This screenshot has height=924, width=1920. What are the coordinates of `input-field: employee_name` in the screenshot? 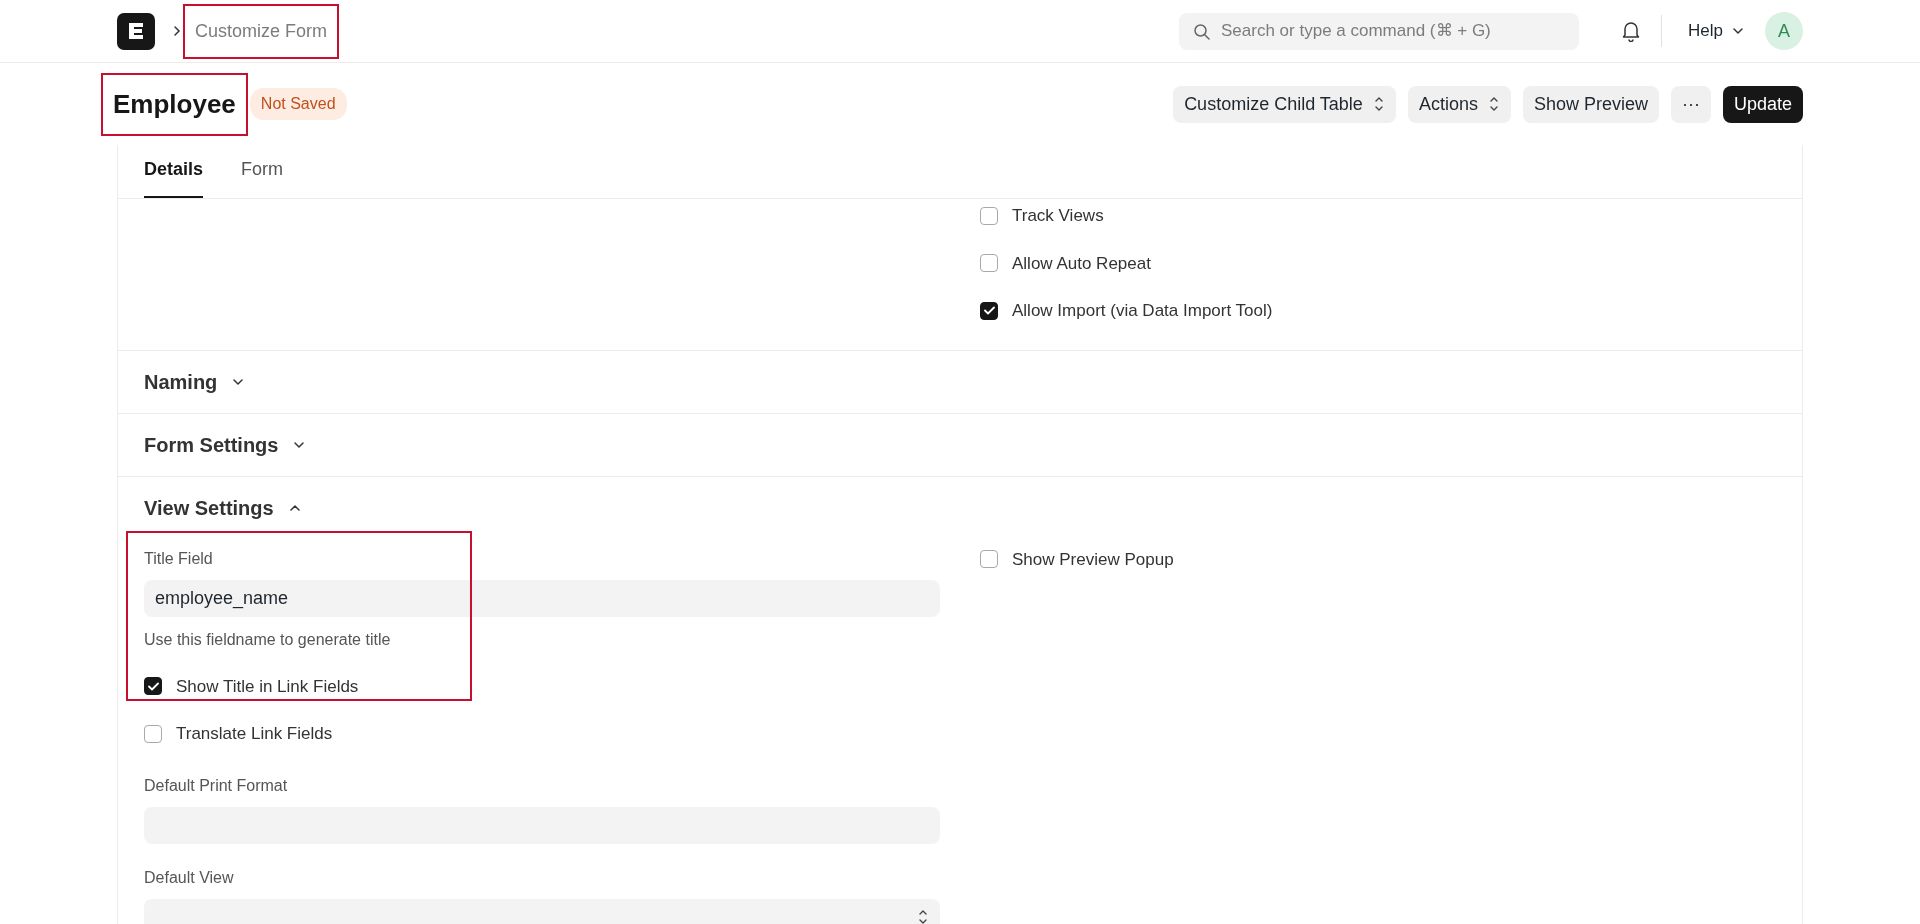 It's located at (542, 598).